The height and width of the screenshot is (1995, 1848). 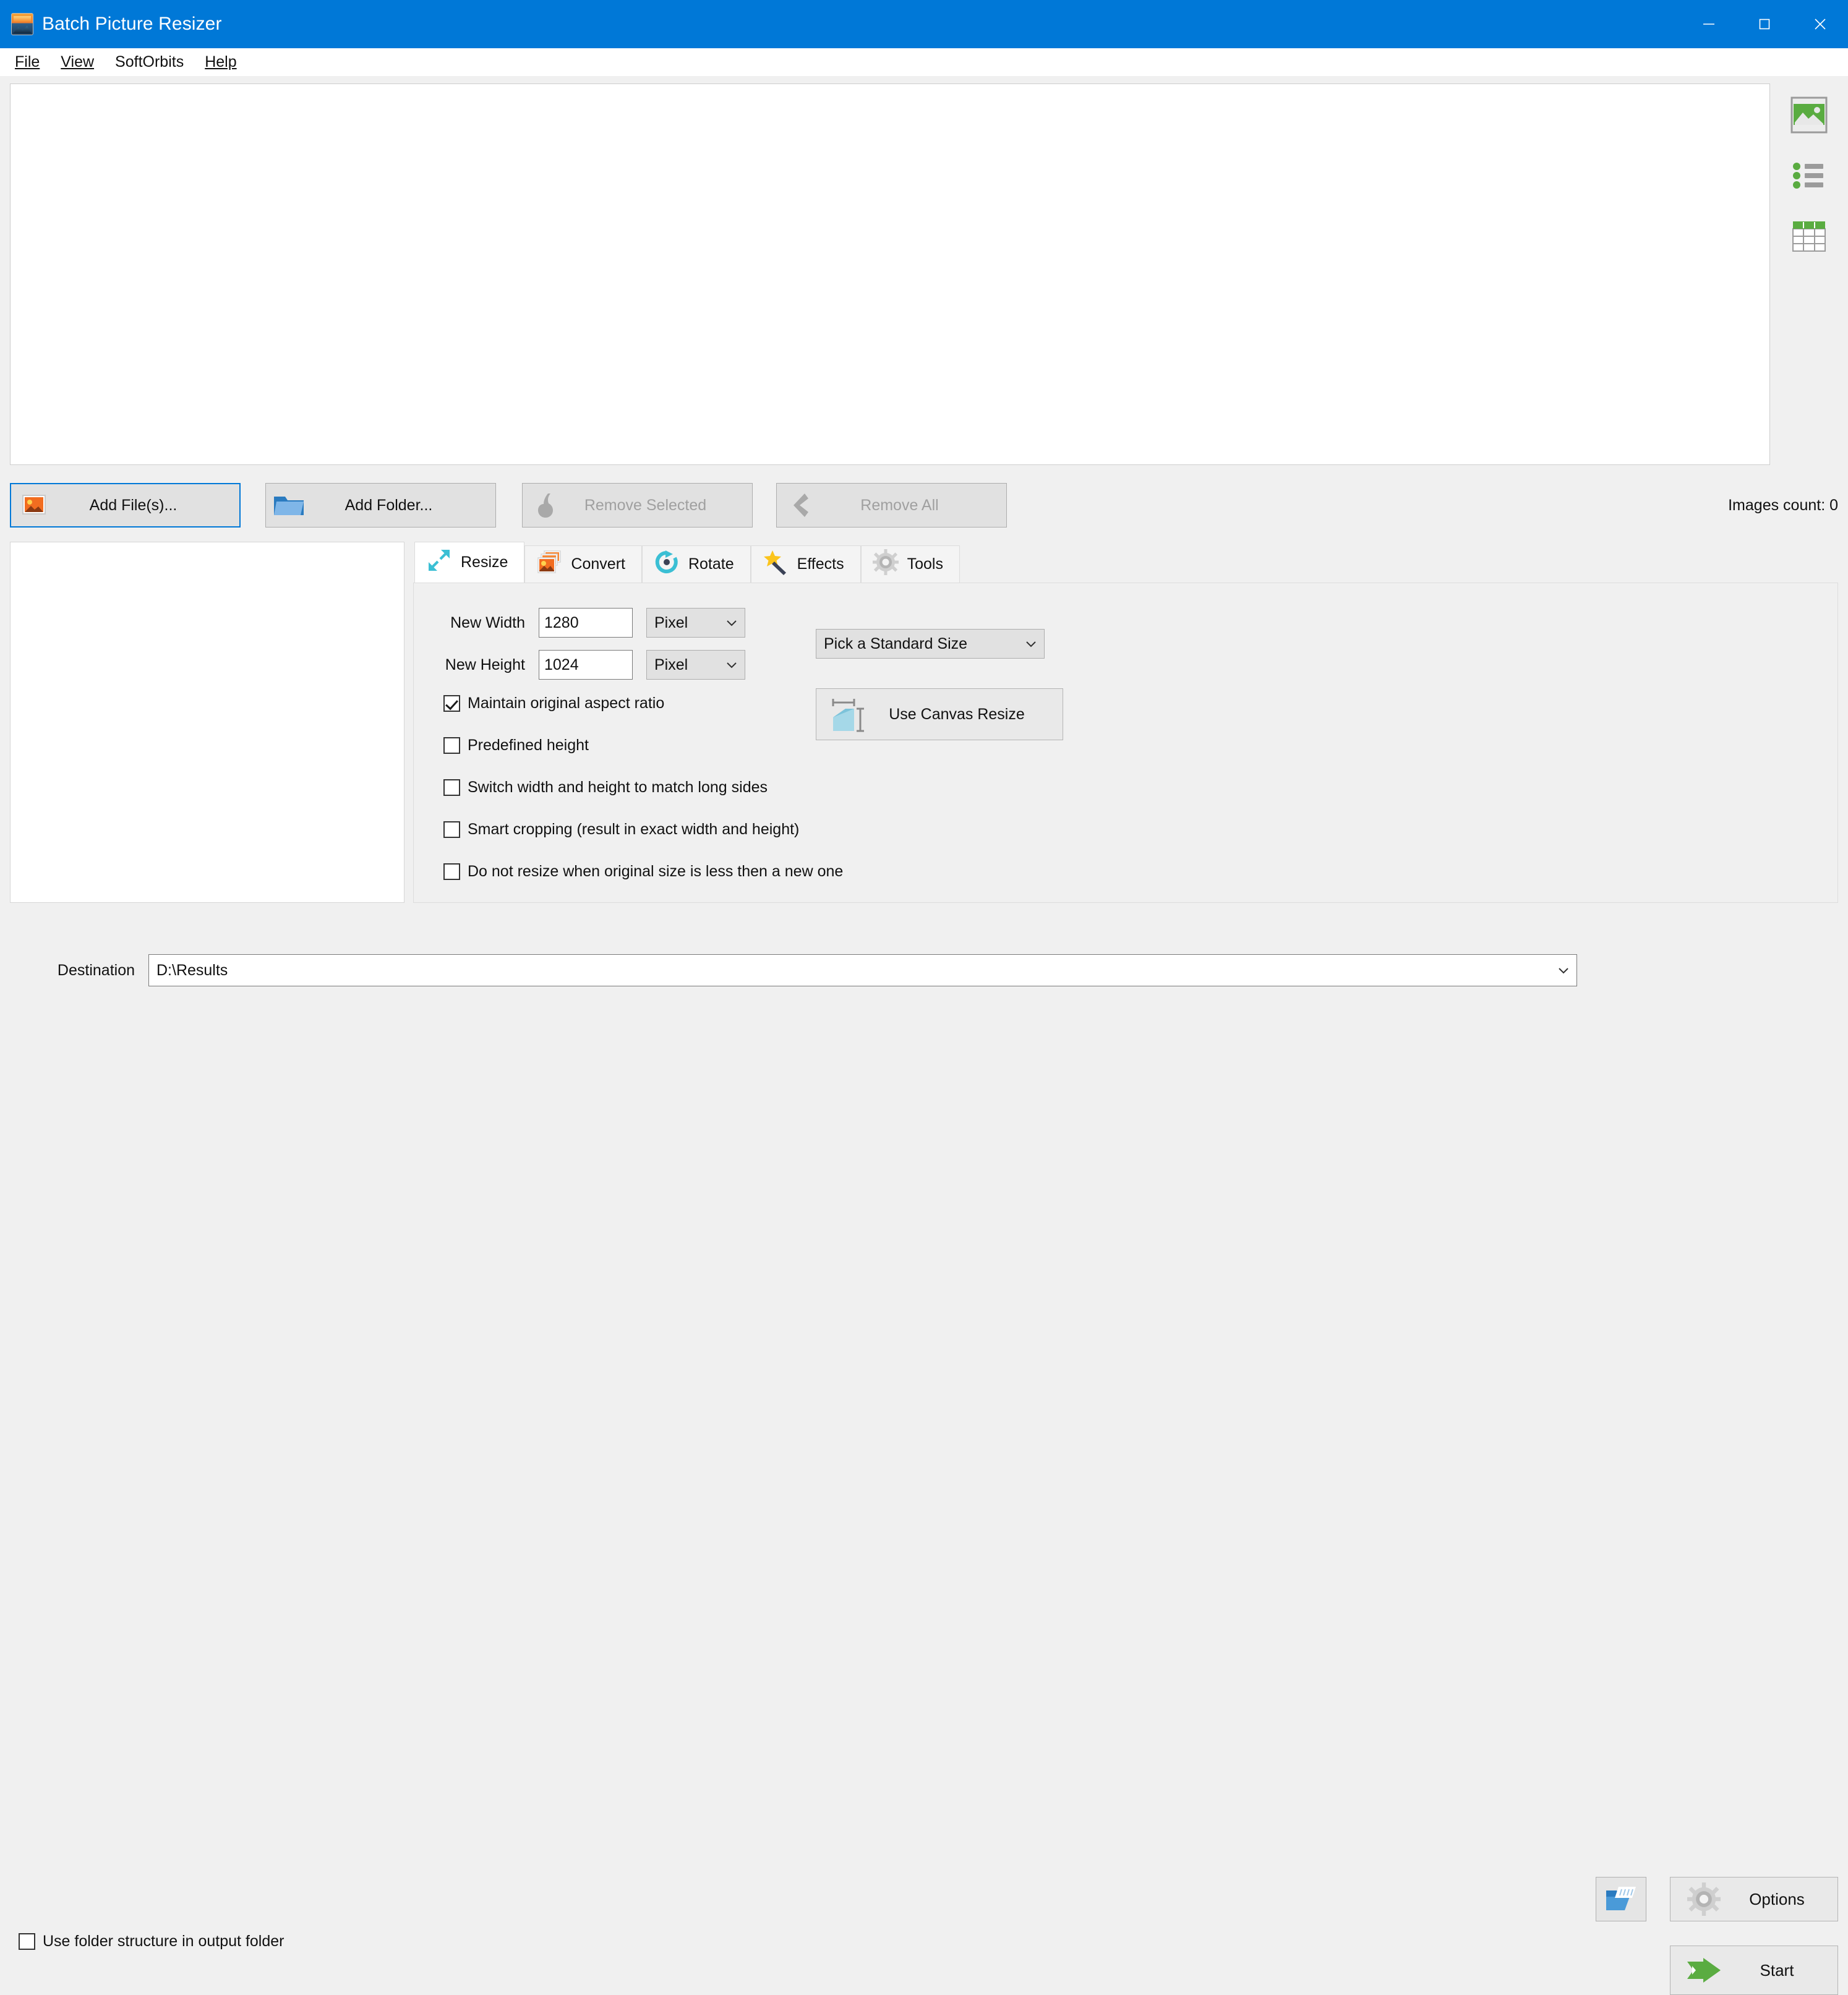 I want to click on new-height-unit-select: Pixel, so click(x=695, y=665).